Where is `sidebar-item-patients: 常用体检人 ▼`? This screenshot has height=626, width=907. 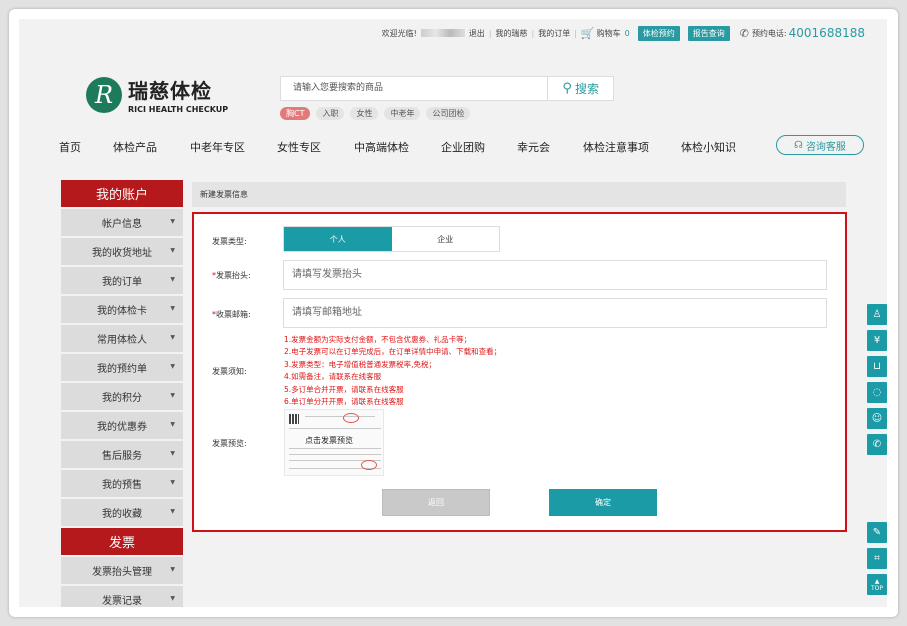 sidebar-item-patients: 常用体检人 ▼ is located at coordinates (122, 338).